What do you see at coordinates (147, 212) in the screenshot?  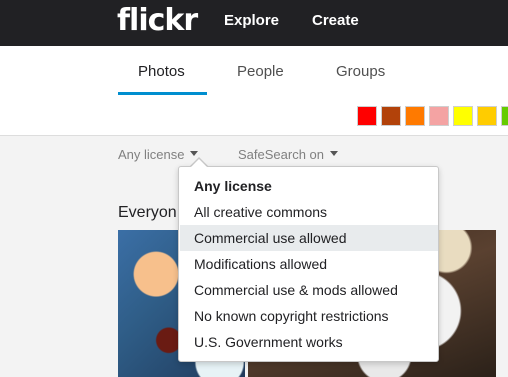 I see `section-heading: Everyon` at bounding box center [147, 212].